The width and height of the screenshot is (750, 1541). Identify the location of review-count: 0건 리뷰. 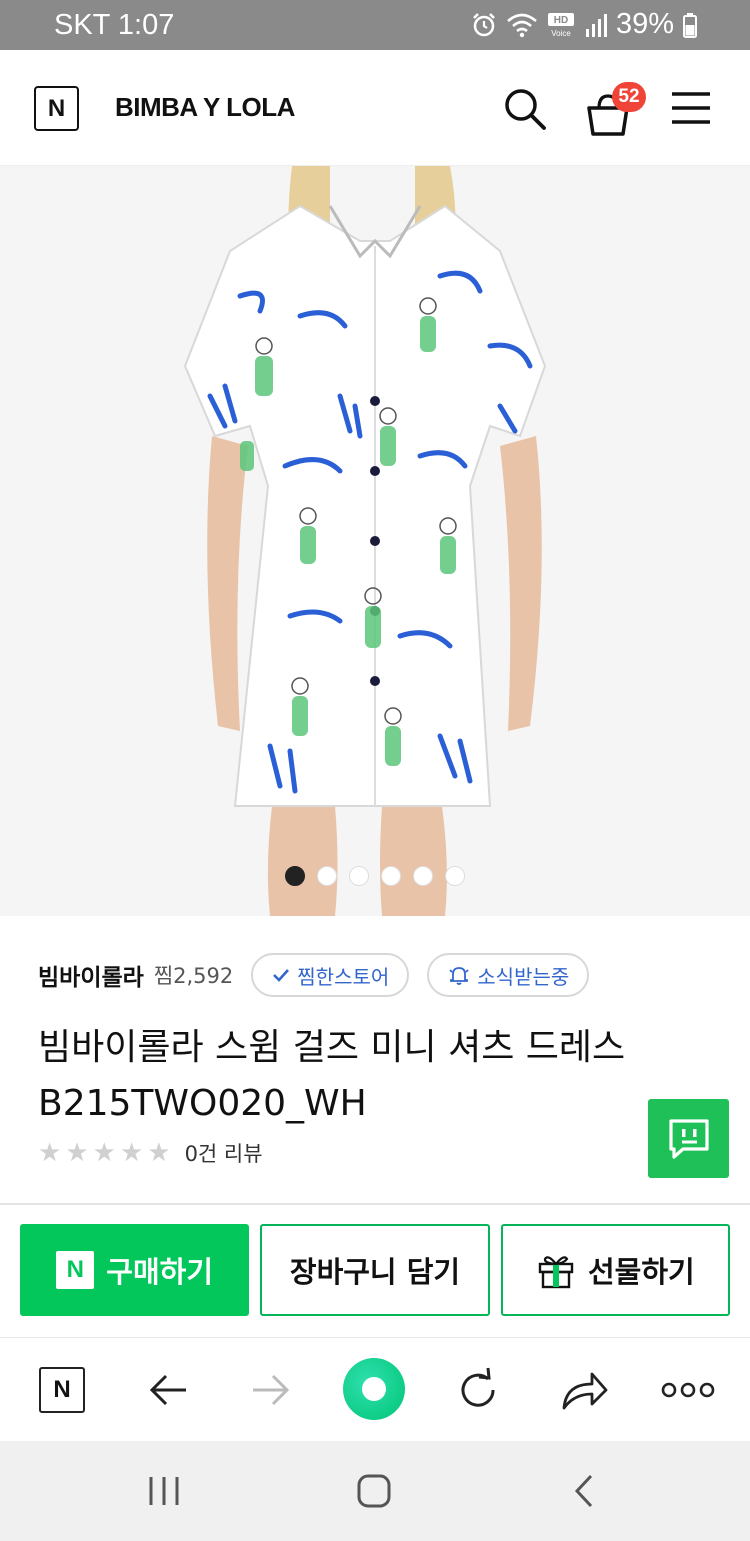
(223, 1154).